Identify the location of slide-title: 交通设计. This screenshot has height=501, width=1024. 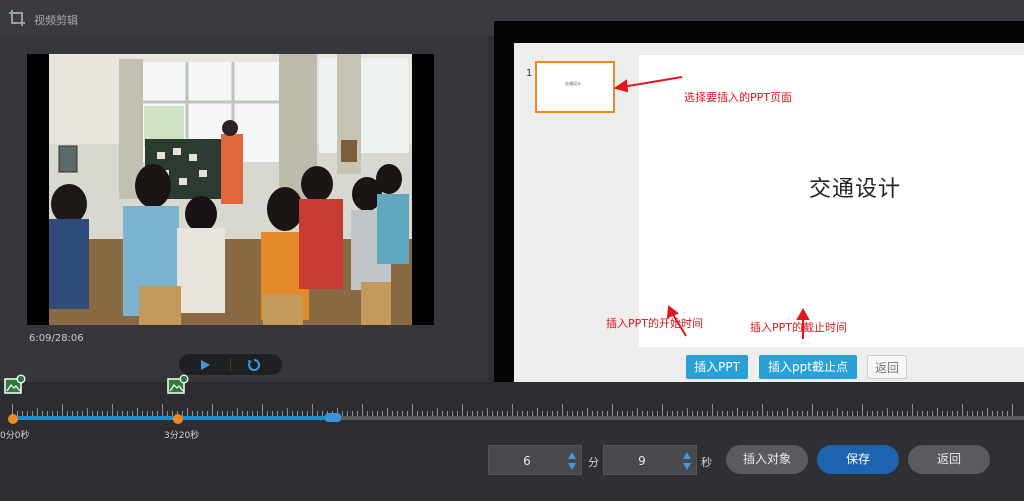
(855, 189).